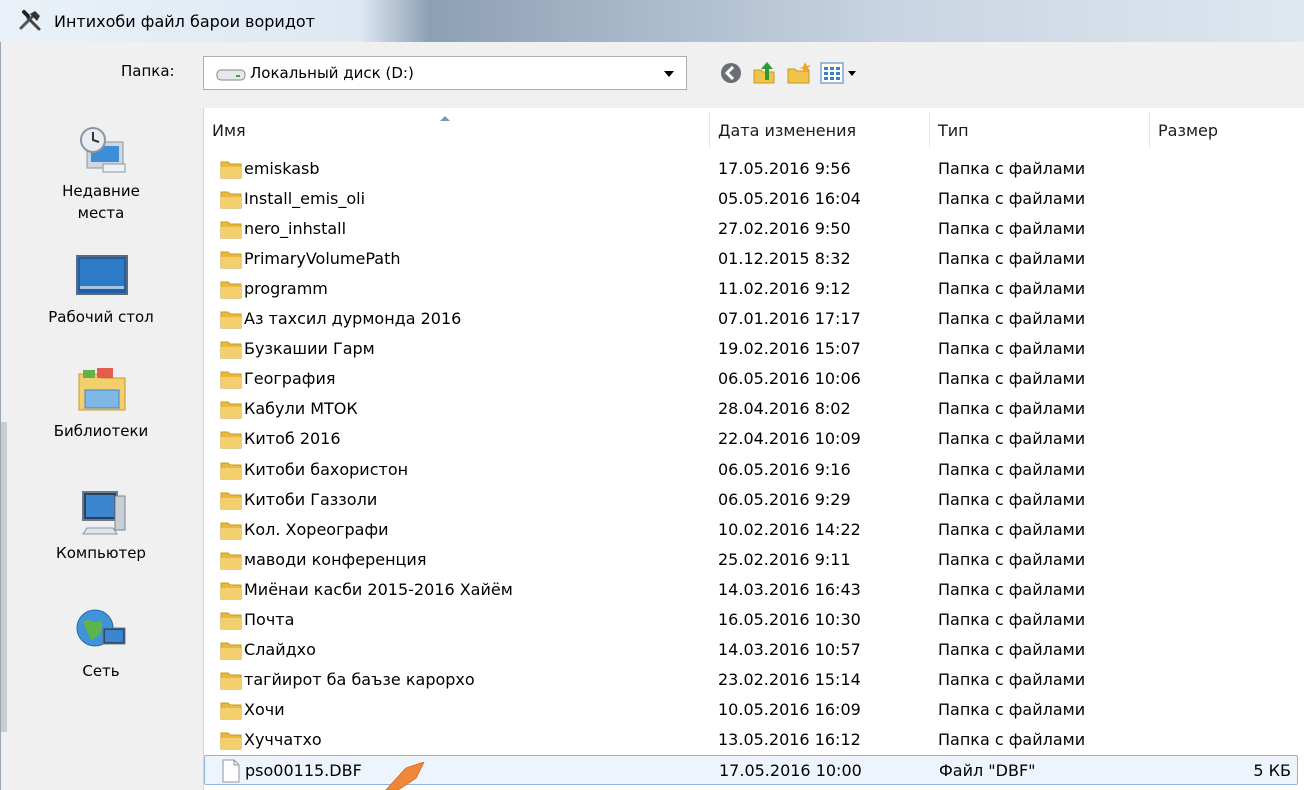 This screenshot has width=1304, height=790. What do you see at coordinates (280, 649) in the screenshot?
I see `file-name: Слайдхо` at bounding box center [280, 649].